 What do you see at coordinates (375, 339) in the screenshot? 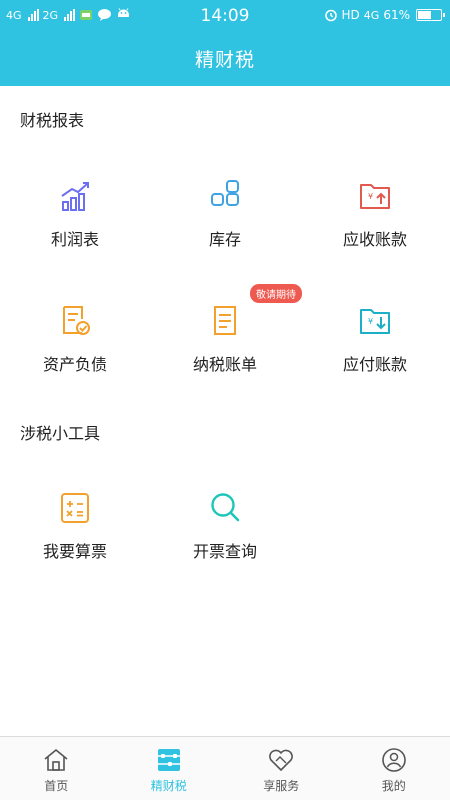
I see `grid-item-accounts-payable: ¥ 应付账款` at bounding box center [375, 339].